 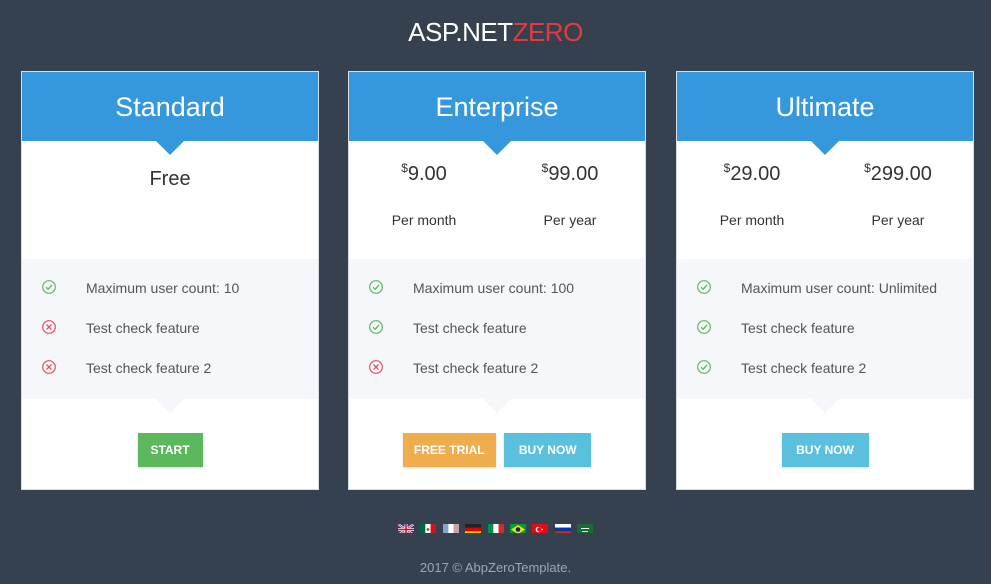 I want to click on plan-header: Standard, so click(x=170, y=113).